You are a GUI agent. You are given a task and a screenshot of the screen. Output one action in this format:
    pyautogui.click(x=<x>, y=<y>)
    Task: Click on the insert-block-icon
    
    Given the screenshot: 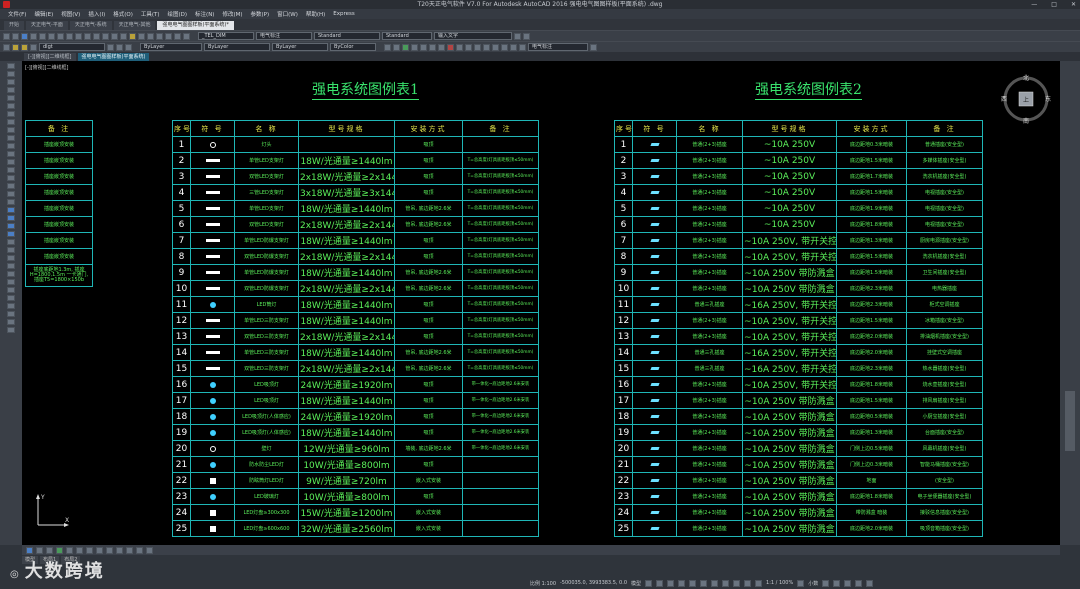 What is the action you would take?
    pyautogui.click(x=11, y=146)
    